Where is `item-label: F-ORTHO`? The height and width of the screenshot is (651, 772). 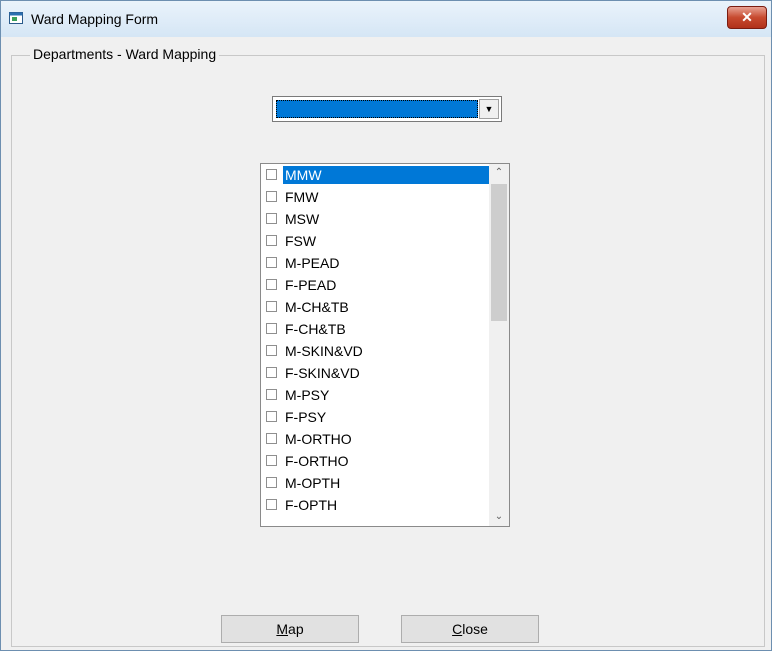
item-label: F-ORTHO is located at coordinates (317, 461).